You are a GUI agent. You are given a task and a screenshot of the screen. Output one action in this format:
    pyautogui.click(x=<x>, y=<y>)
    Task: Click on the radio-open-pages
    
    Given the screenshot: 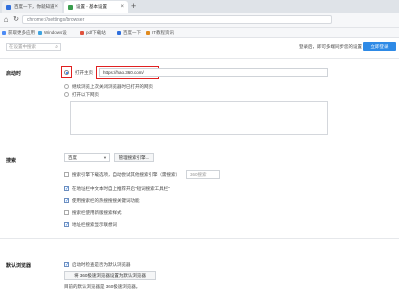 What is the action you would take?
    pyautogui.click(x=66, y=94)
    